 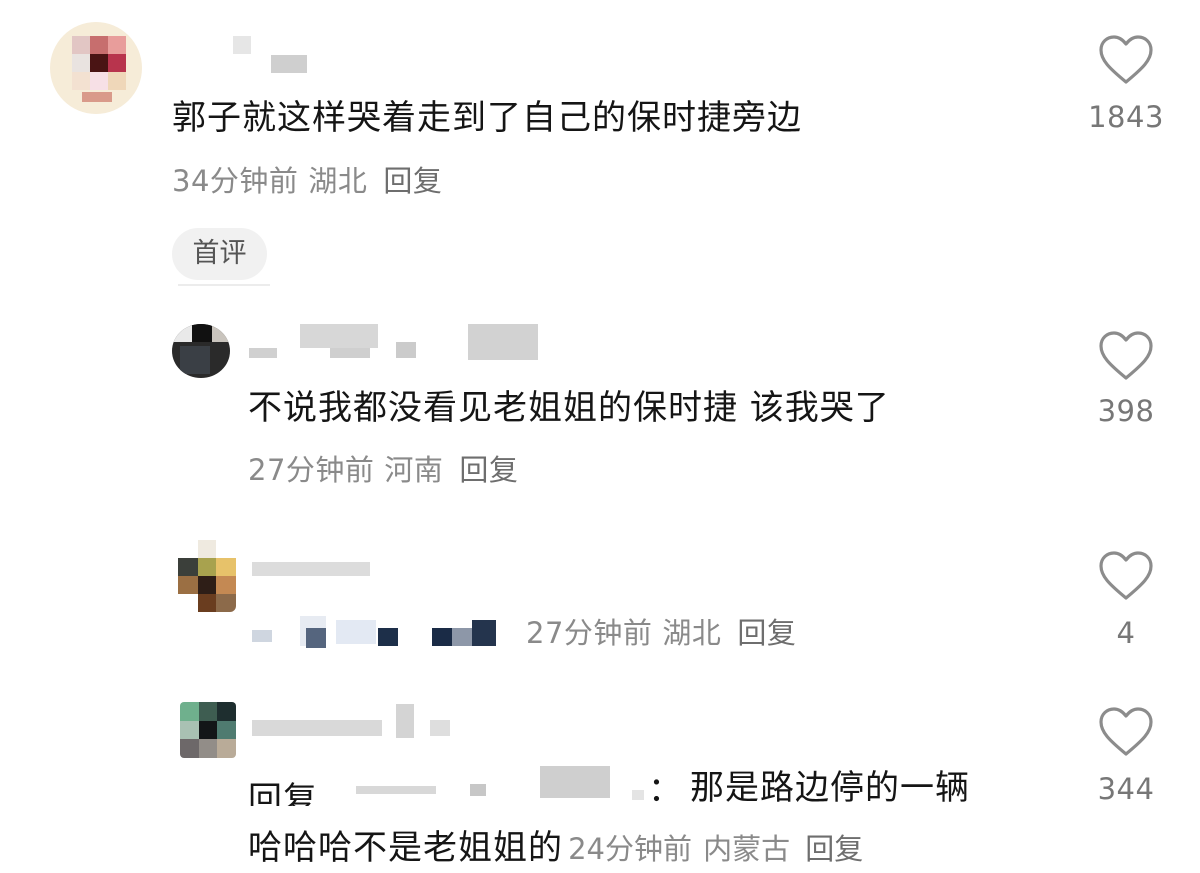 I want to click on comment-text: 郭子就这样哭着走到了自己的保时捷旁边, so click(x=487, y=118).